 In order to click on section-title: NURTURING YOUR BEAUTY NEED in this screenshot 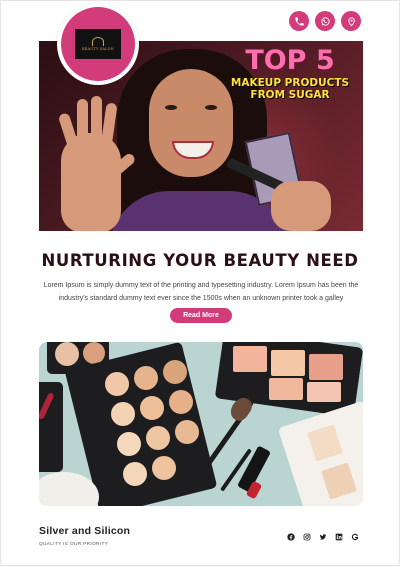, I will do `click(200, 260)`.